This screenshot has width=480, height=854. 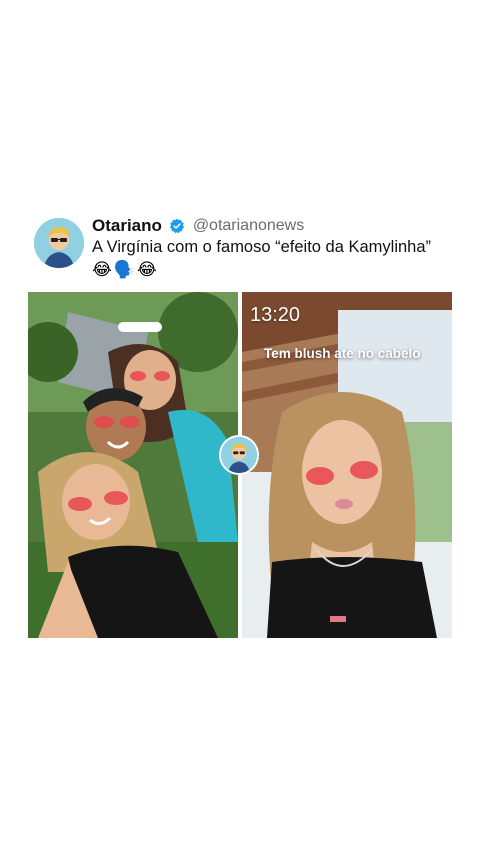 I want to click on story-caption: Tem blush ate no cabelo, so click(x=342, y=353).